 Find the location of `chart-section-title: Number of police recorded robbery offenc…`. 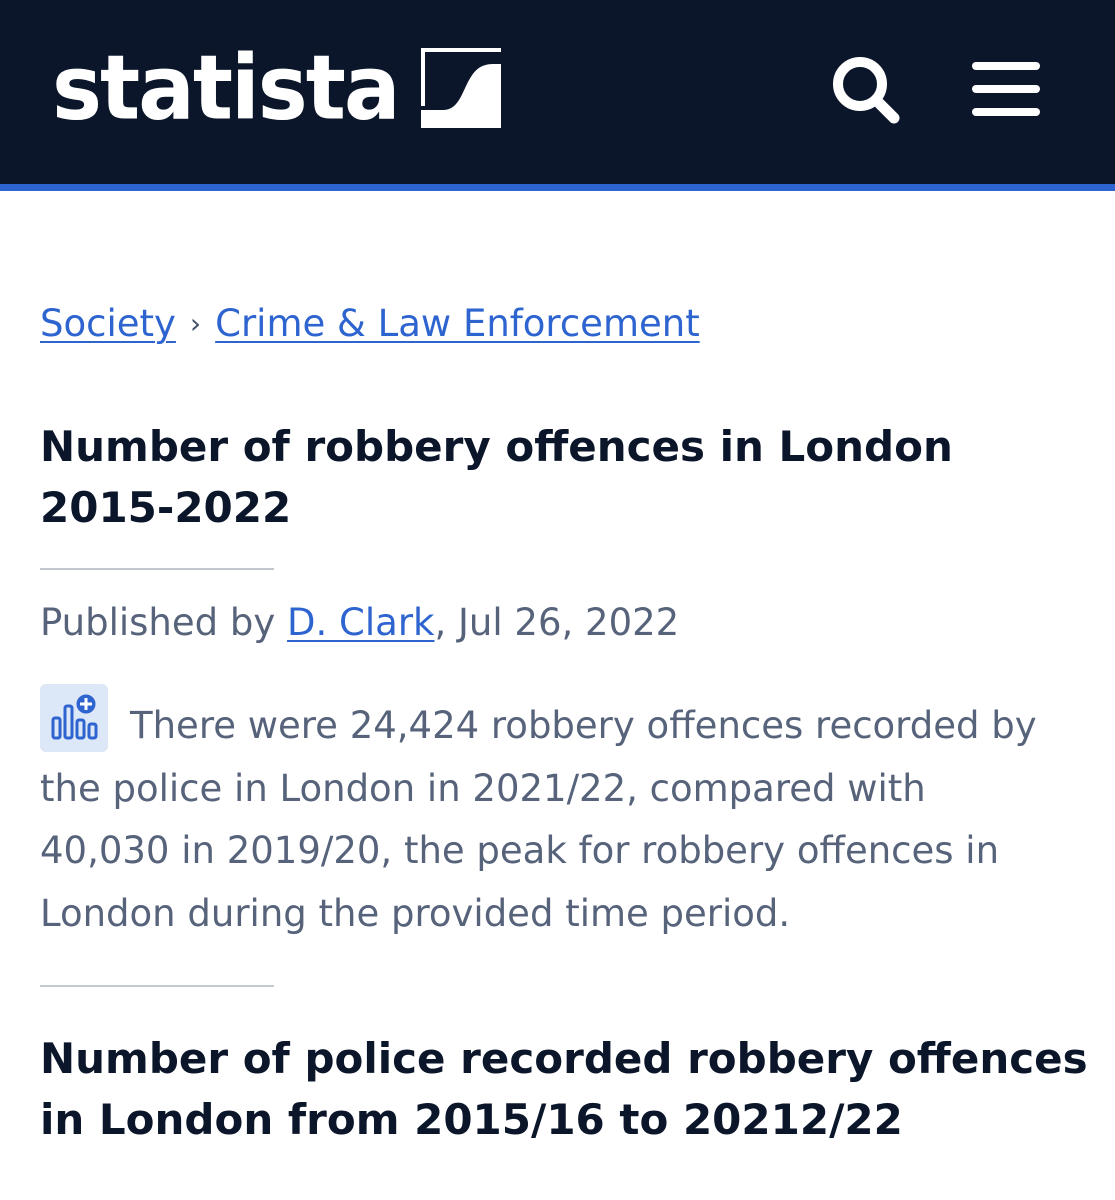

chart-section-title: Number of police recorded robbery offenc… is located at coordinates (564, 1089).